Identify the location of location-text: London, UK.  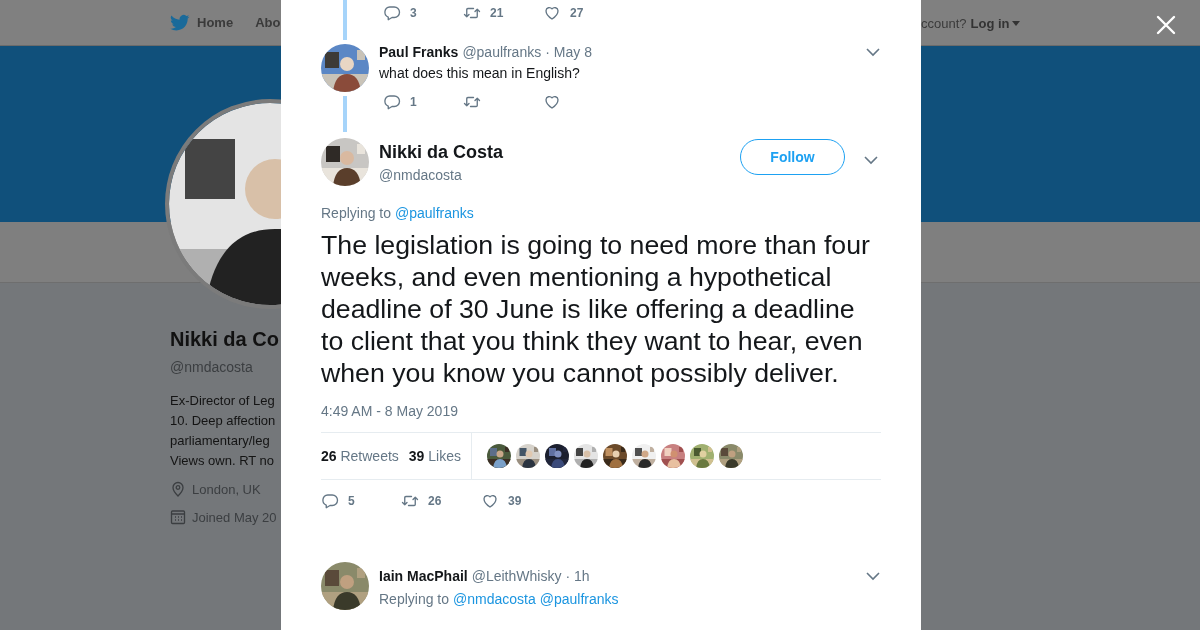
(226, 489).